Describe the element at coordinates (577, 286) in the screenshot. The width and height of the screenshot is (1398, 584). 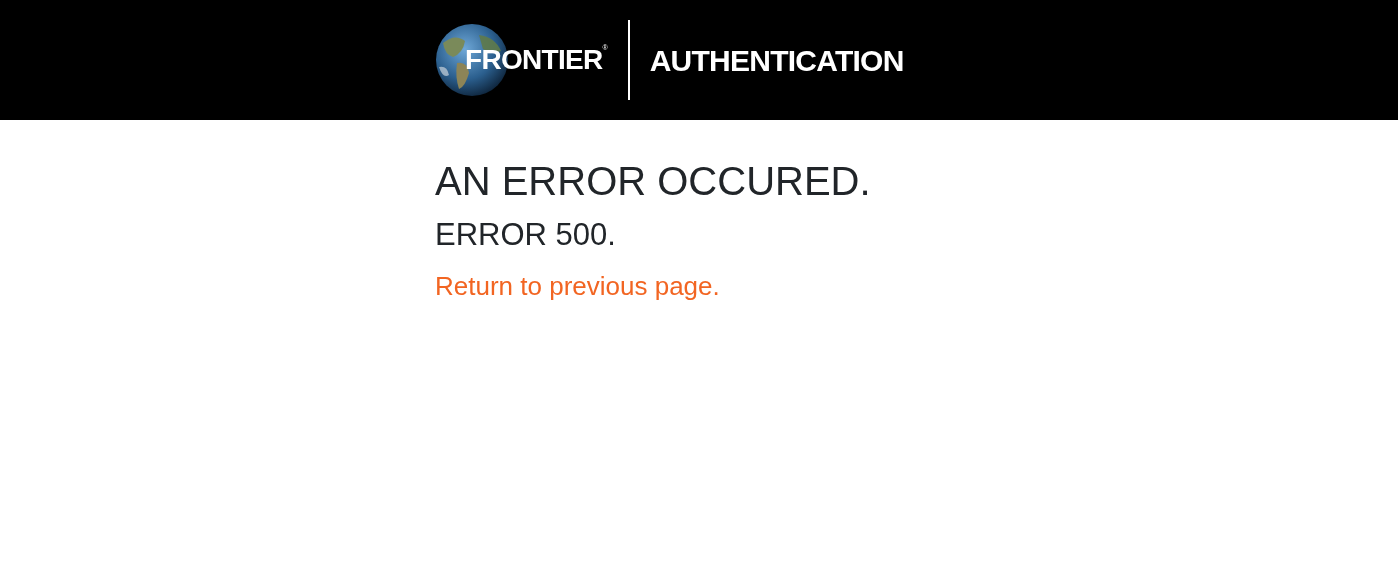
I see `return-link: Return to previous page.` at that location.